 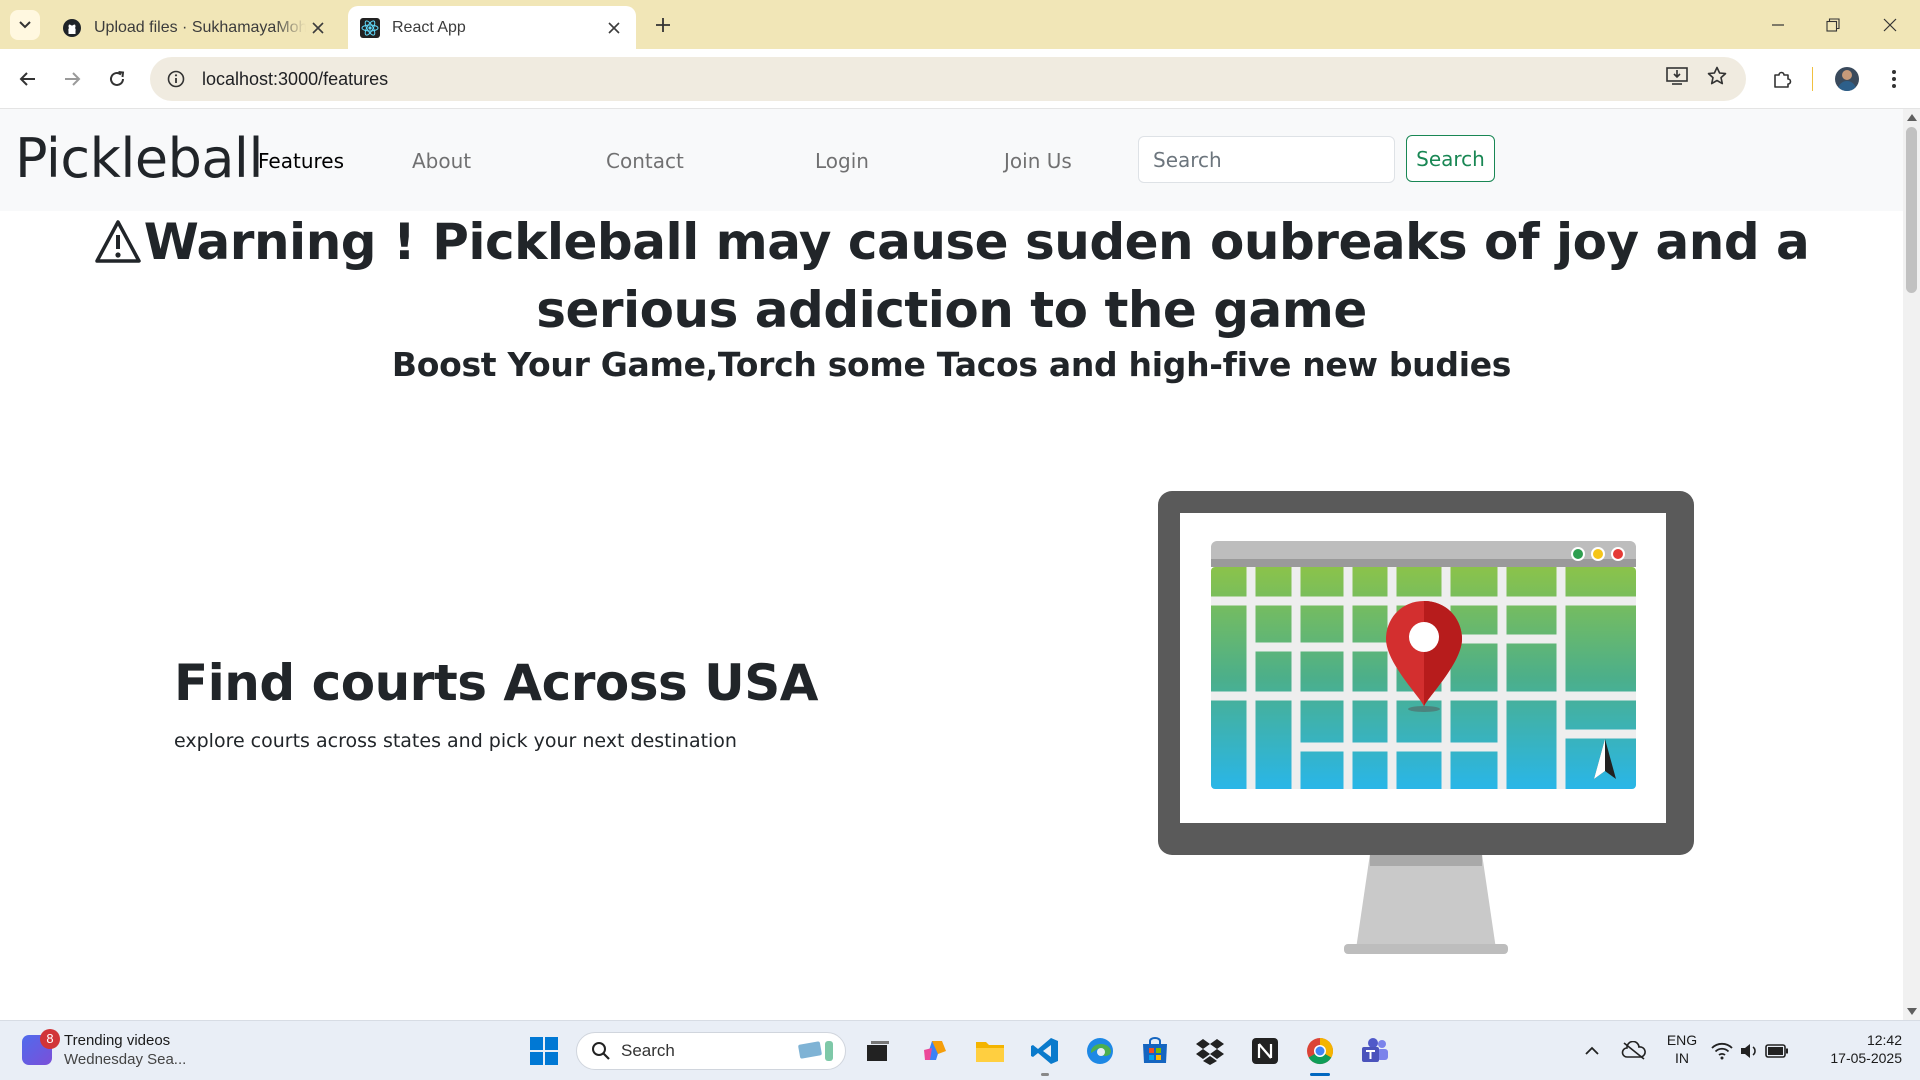 I want to click on search-button: Search, so click(x=1450, y=158).